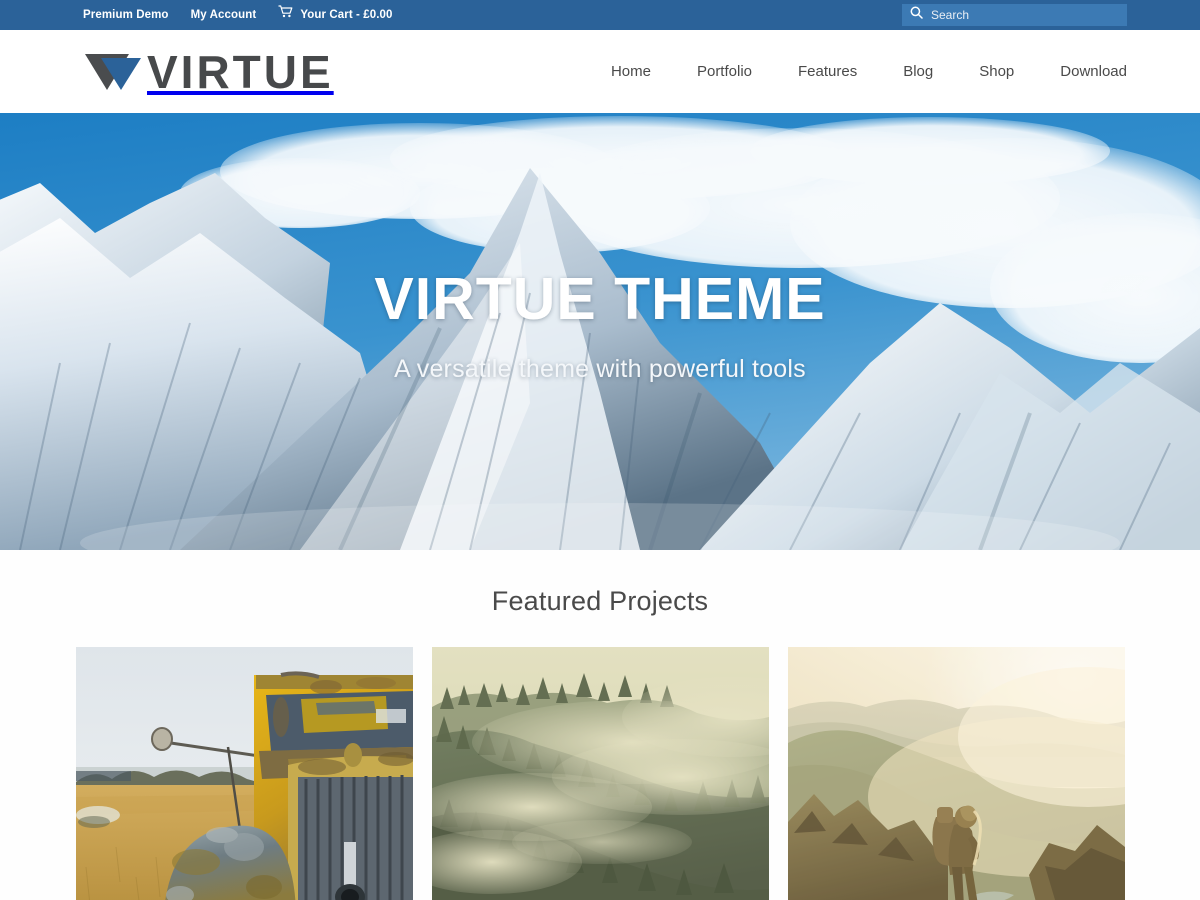  What do you see at coordinates (631, 71) in the screenshot?
I see `nav-item-home: Home` at bounding box center [631, 71].